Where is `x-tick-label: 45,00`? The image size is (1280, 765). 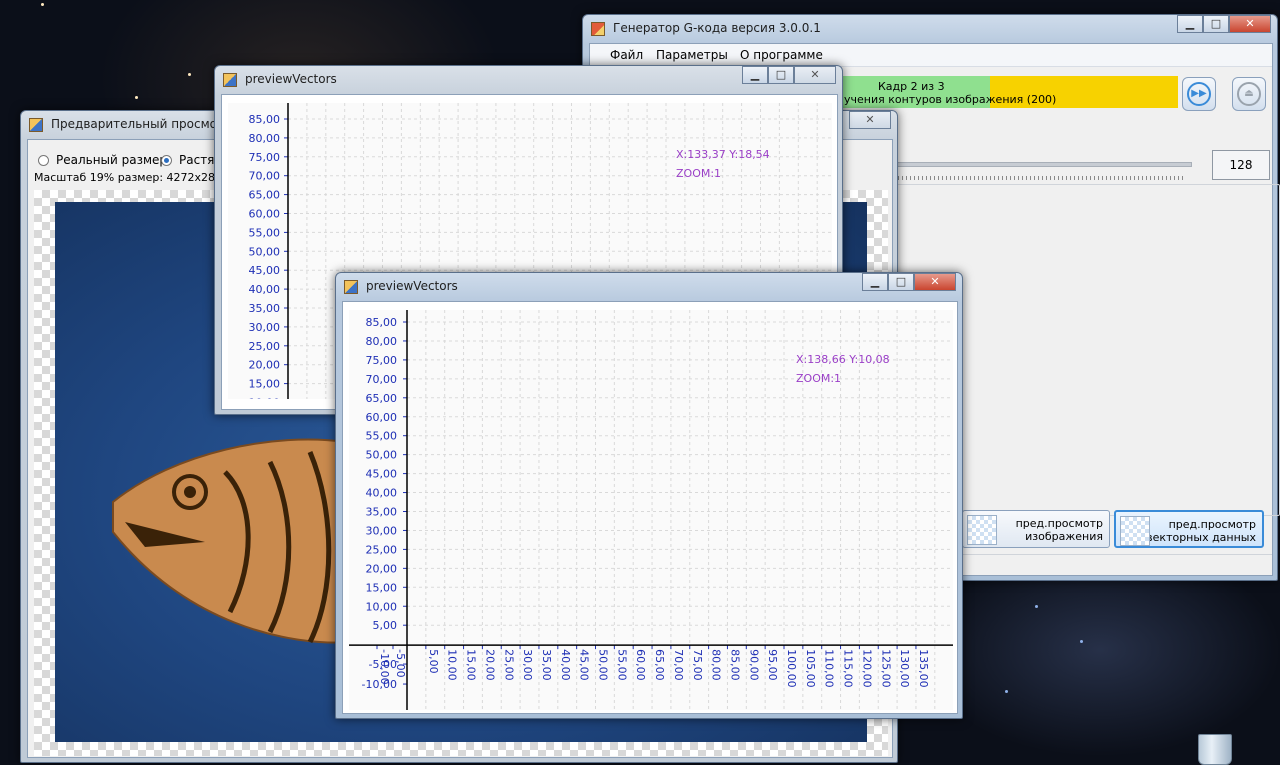 x-tick-label: 45,00 is located at coordinates (584, 665).